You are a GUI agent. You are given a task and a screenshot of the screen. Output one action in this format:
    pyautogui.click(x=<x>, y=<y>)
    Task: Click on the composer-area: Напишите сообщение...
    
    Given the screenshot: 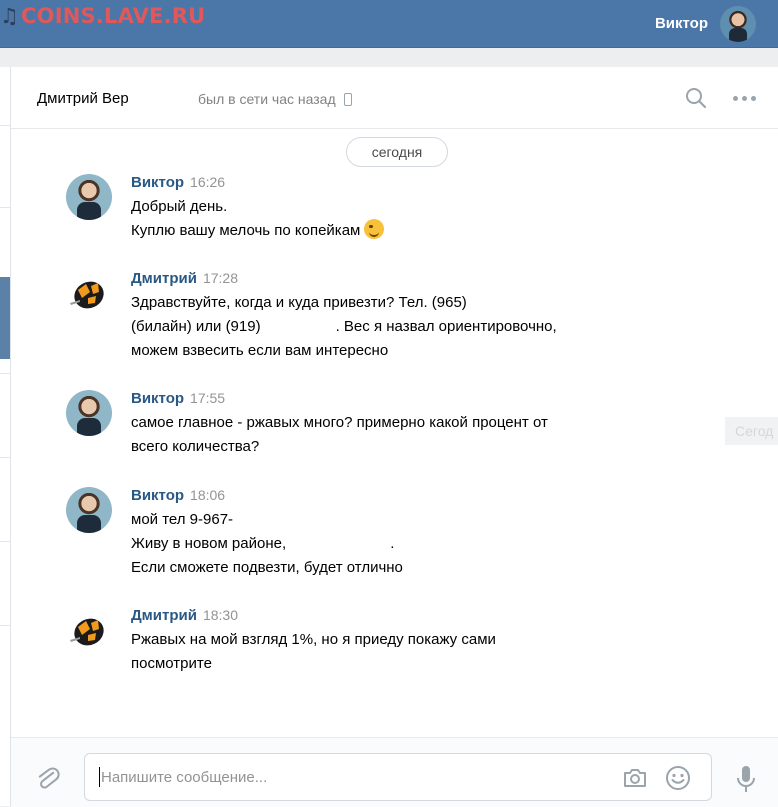 What is the action you would take?
    pyautogui.click(x=394, y=772)
    